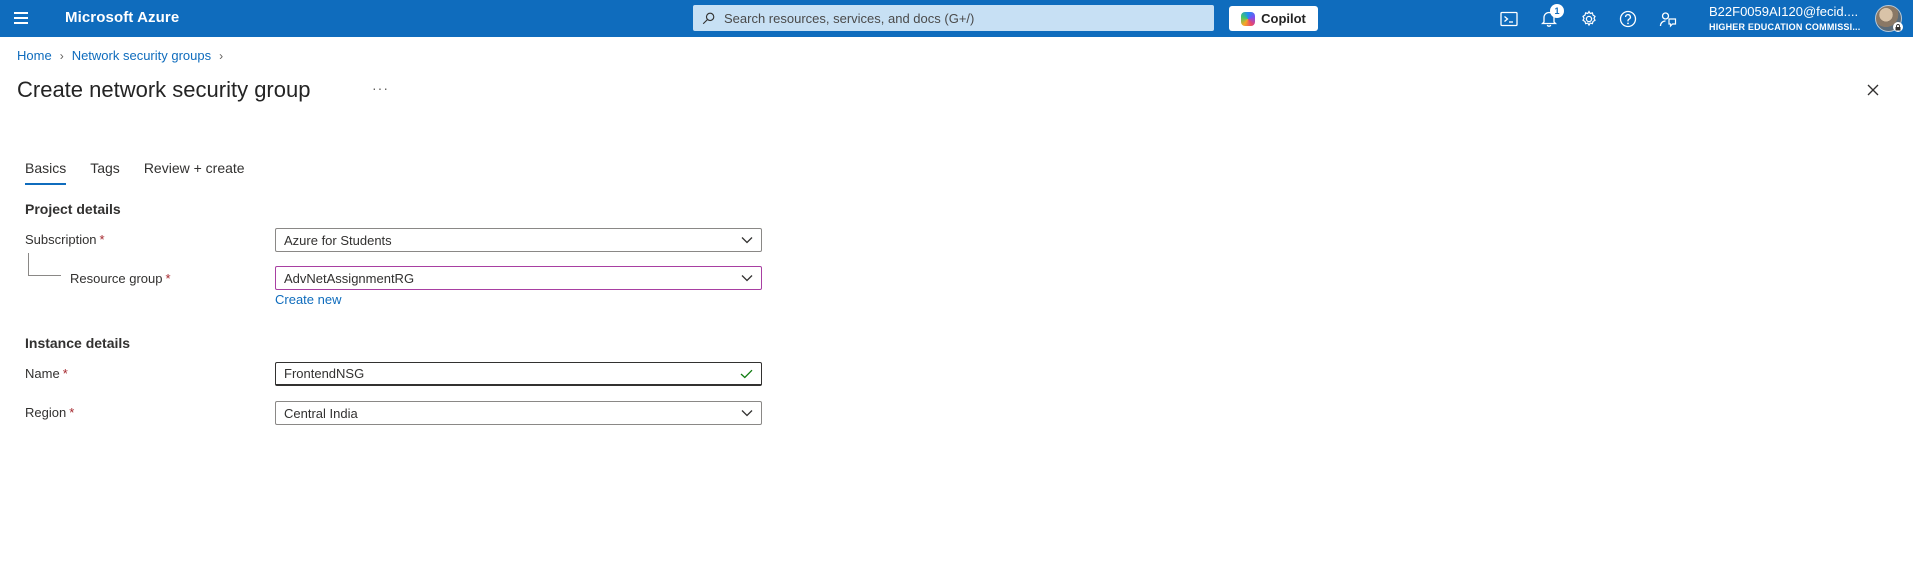 This screenshot has width=1913, height=580. What do you see at coordinates (1283, 18) in the screenshot?
I see `copilot-label: Copilot` at bounding box center [1283, 18].